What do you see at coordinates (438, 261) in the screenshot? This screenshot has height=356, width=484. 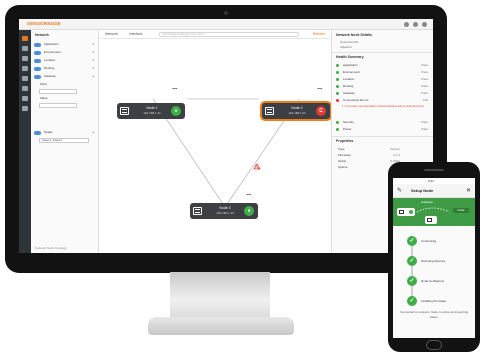 I see `setup-step: ✓ Scanning Devices` at bounding box center [438, 261].